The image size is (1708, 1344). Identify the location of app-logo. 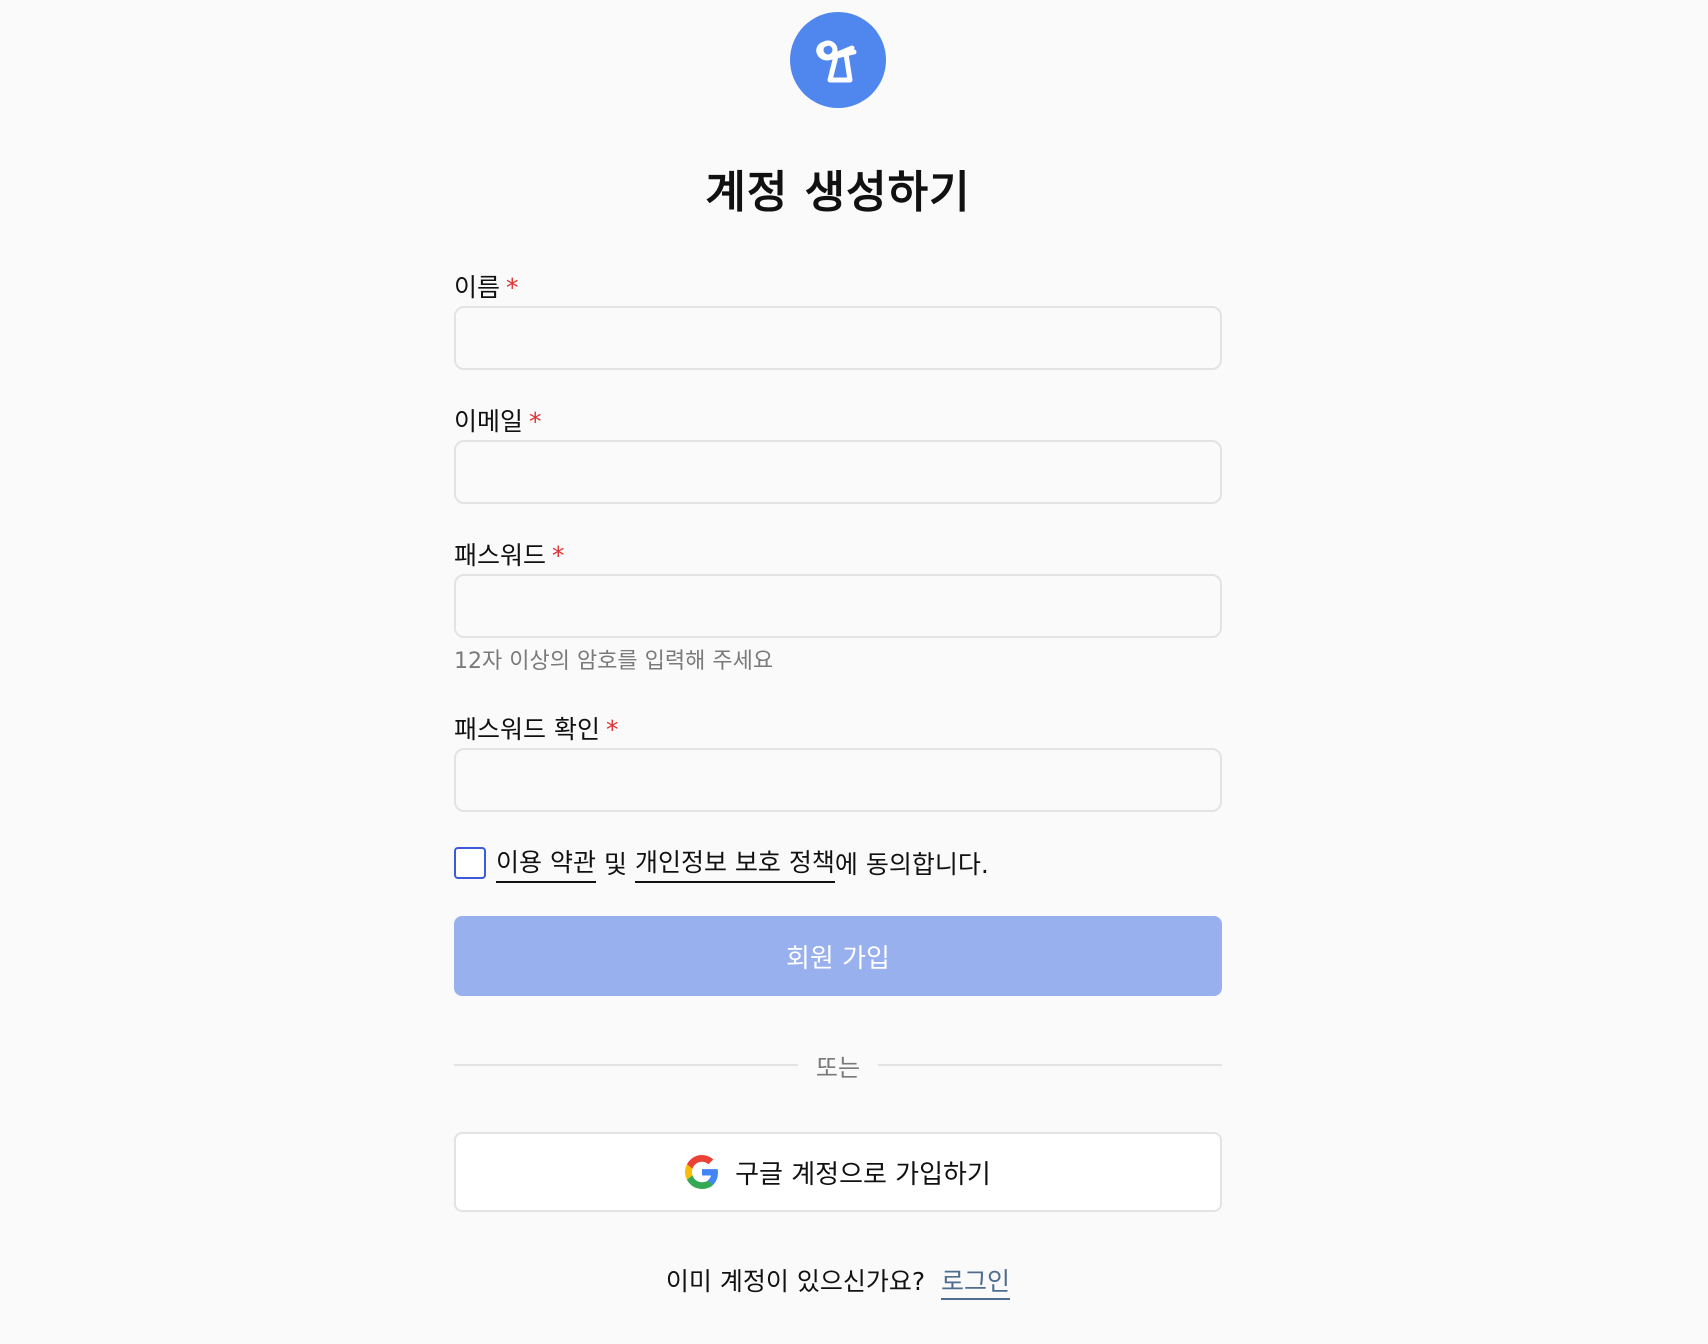
(838, 60).